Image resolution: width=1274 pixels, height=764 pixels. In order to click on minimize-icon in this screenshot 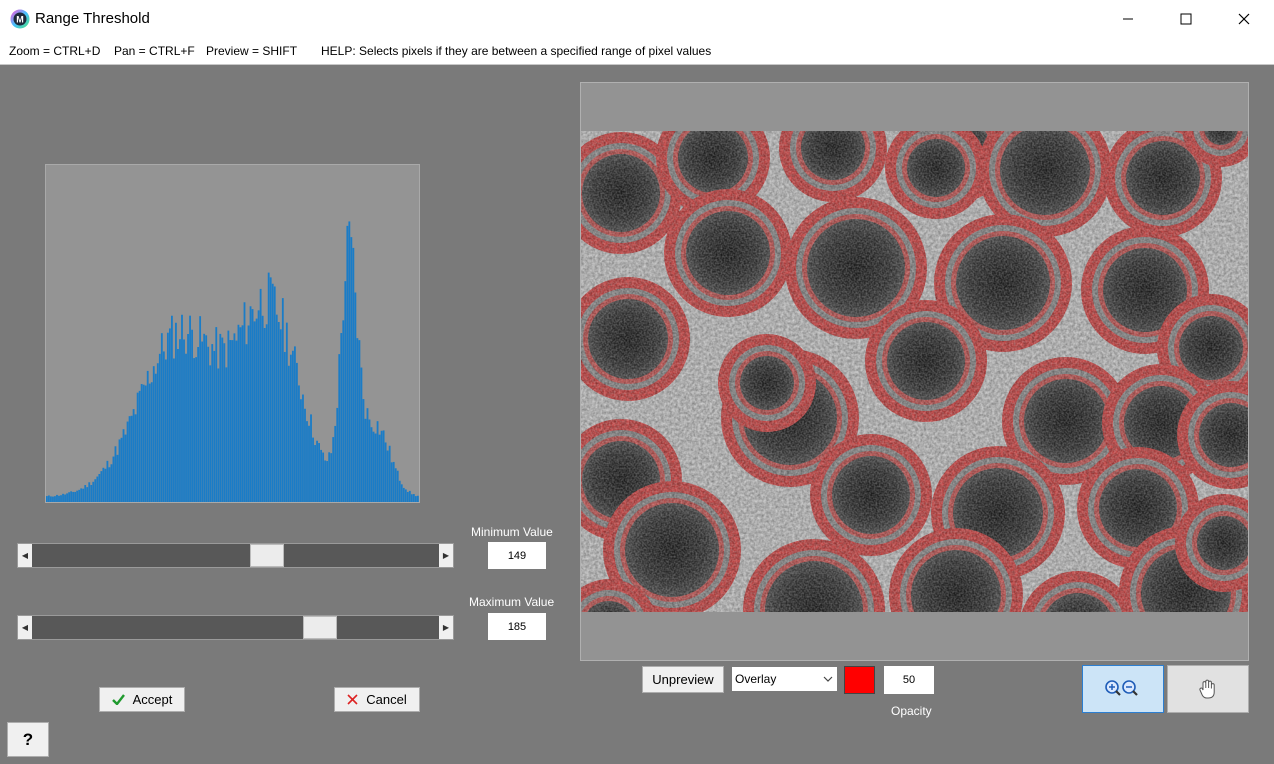, I will do `click(1128, 19)`.